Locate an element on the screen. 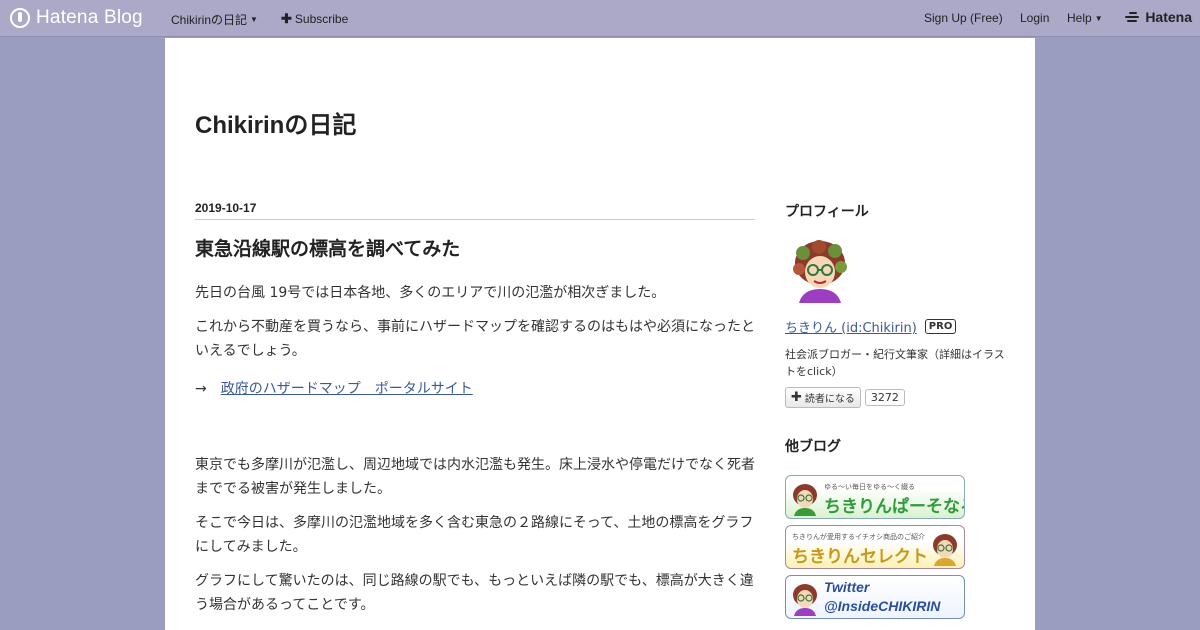 The image size is (1200, 630). hatena-logo: Hatena is located at coordinates (1158, 17).